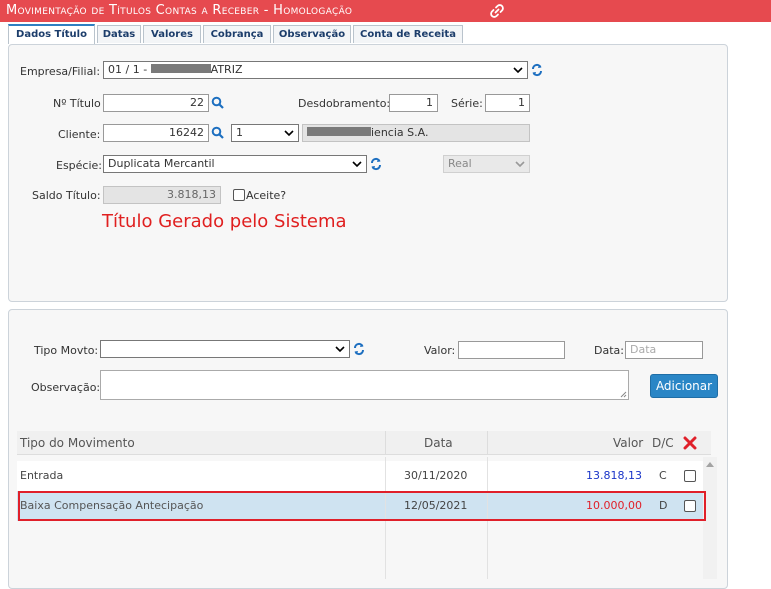  What do you see at coordinates (664, 350) in the screenshot?
I see `data-input: Data` at bounding box center [664, 350].